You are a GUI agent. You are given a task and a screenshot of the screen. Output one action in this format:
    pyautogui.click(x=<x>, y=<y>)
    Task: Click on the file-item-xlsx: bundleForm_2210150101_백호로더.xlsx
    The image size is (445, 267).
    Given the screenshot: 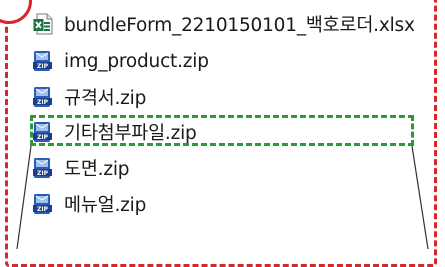 What is the action you would take?
    pyautogui.click(x=228, y=24)
    